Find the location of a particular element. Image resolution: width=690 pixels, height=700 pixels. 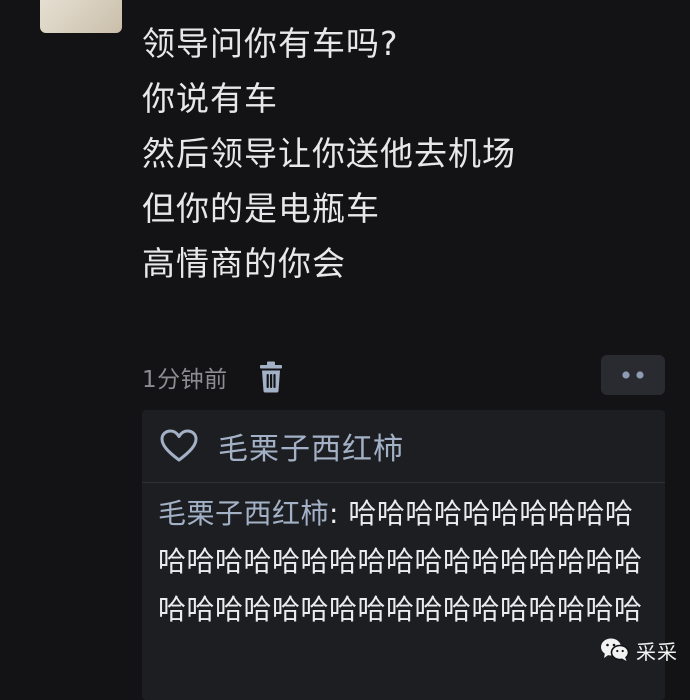

post-line: 领导问你有车吗? is located at coordinates (270, 43).